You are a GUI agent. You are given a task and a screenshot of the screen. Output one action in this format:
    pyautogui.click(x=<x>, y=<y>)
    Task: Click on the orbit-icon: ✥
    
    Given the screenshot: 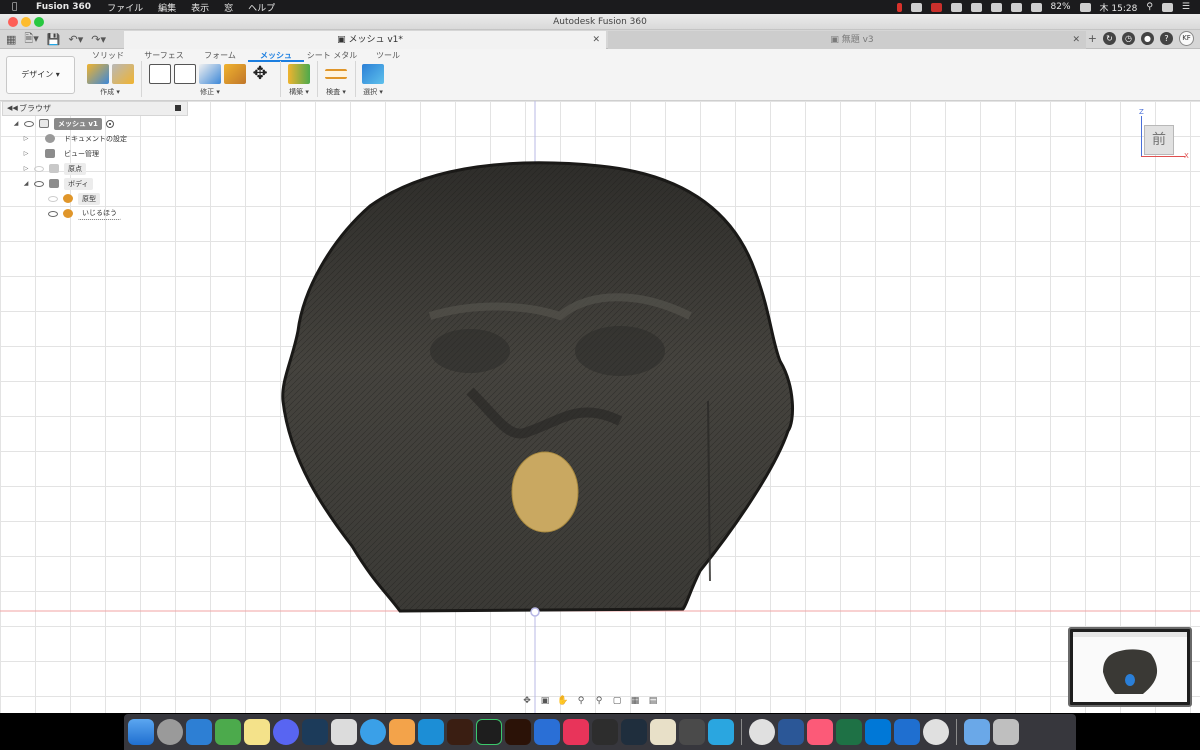 What is the action you would take?
    pyautogui.click(x=527, y=701)
    